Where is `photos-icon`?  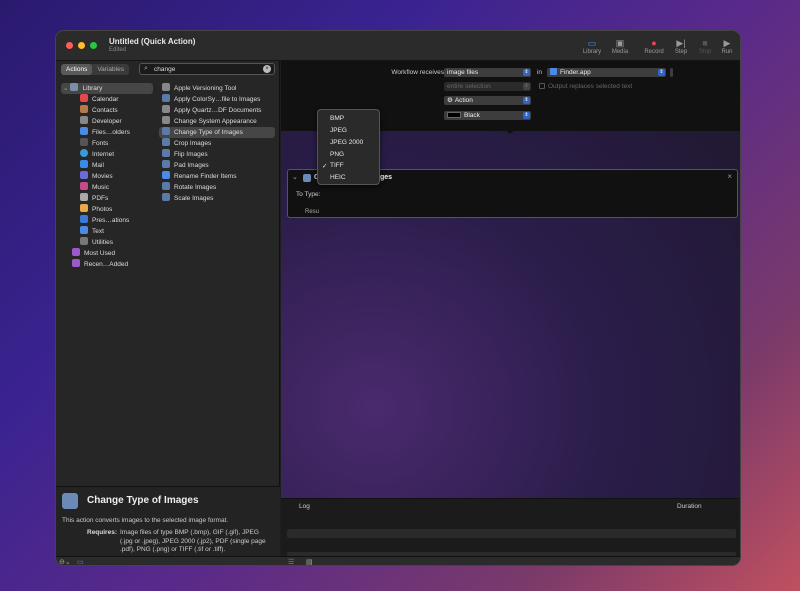 photos-icon is located at coordinates (84, 208).